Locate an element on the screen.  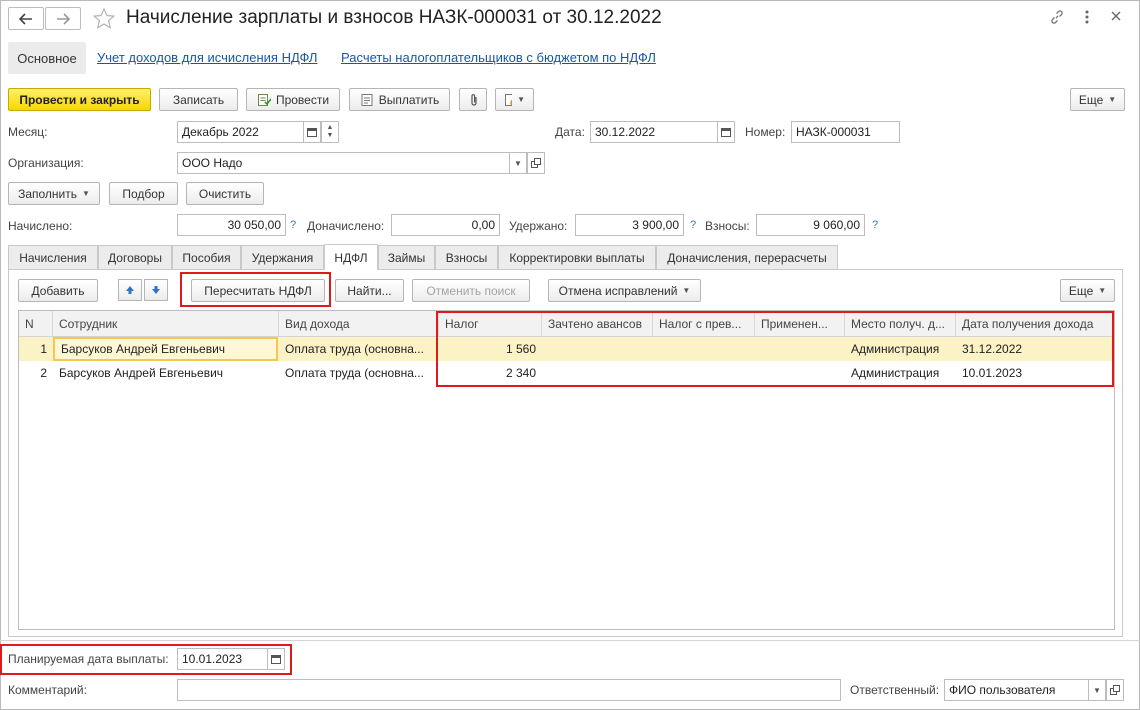
month-calendar-button is located at coordinates (312, 132).